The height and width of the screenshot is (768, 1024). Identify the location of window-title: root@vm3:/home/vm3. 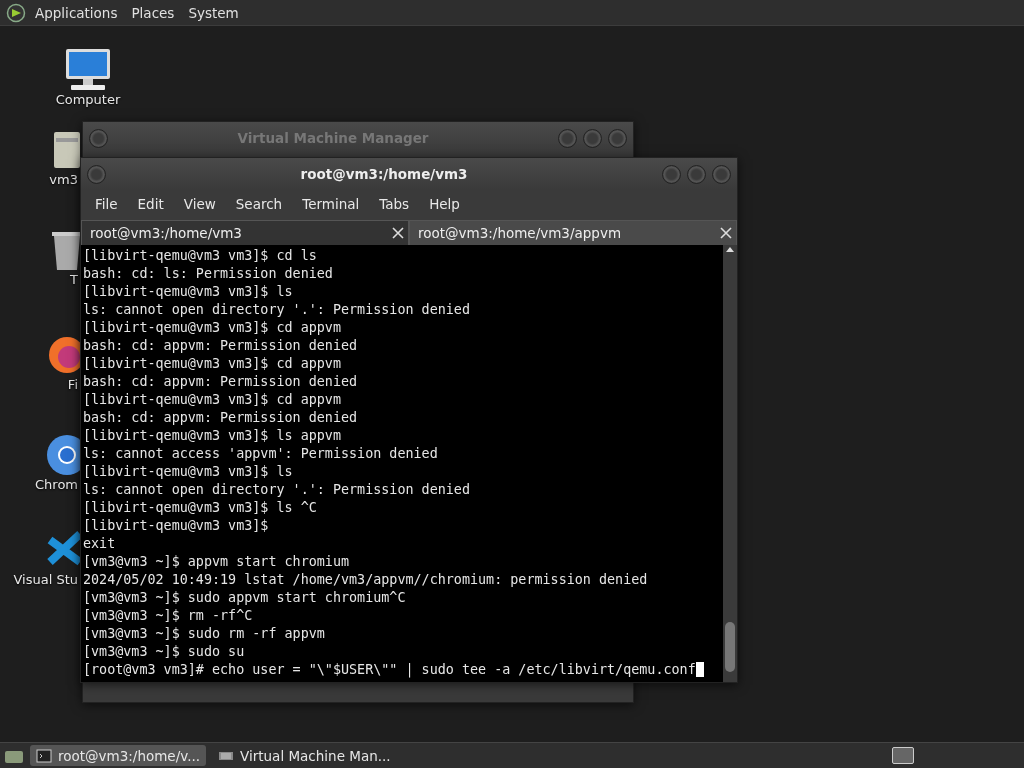
(384, 174).